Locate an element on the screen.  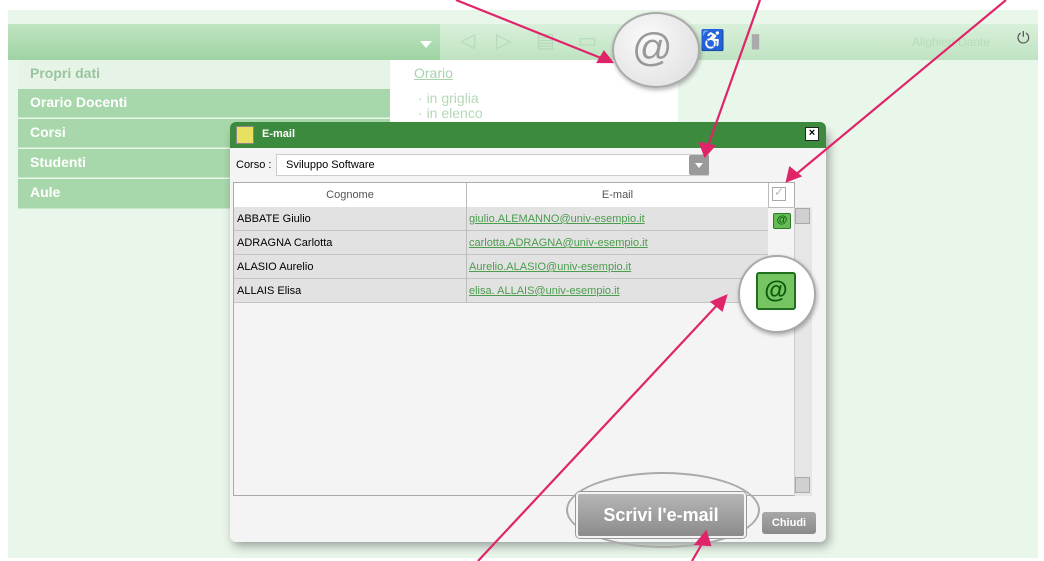
callout-line-email-icon is located at coordinates (531, 31).